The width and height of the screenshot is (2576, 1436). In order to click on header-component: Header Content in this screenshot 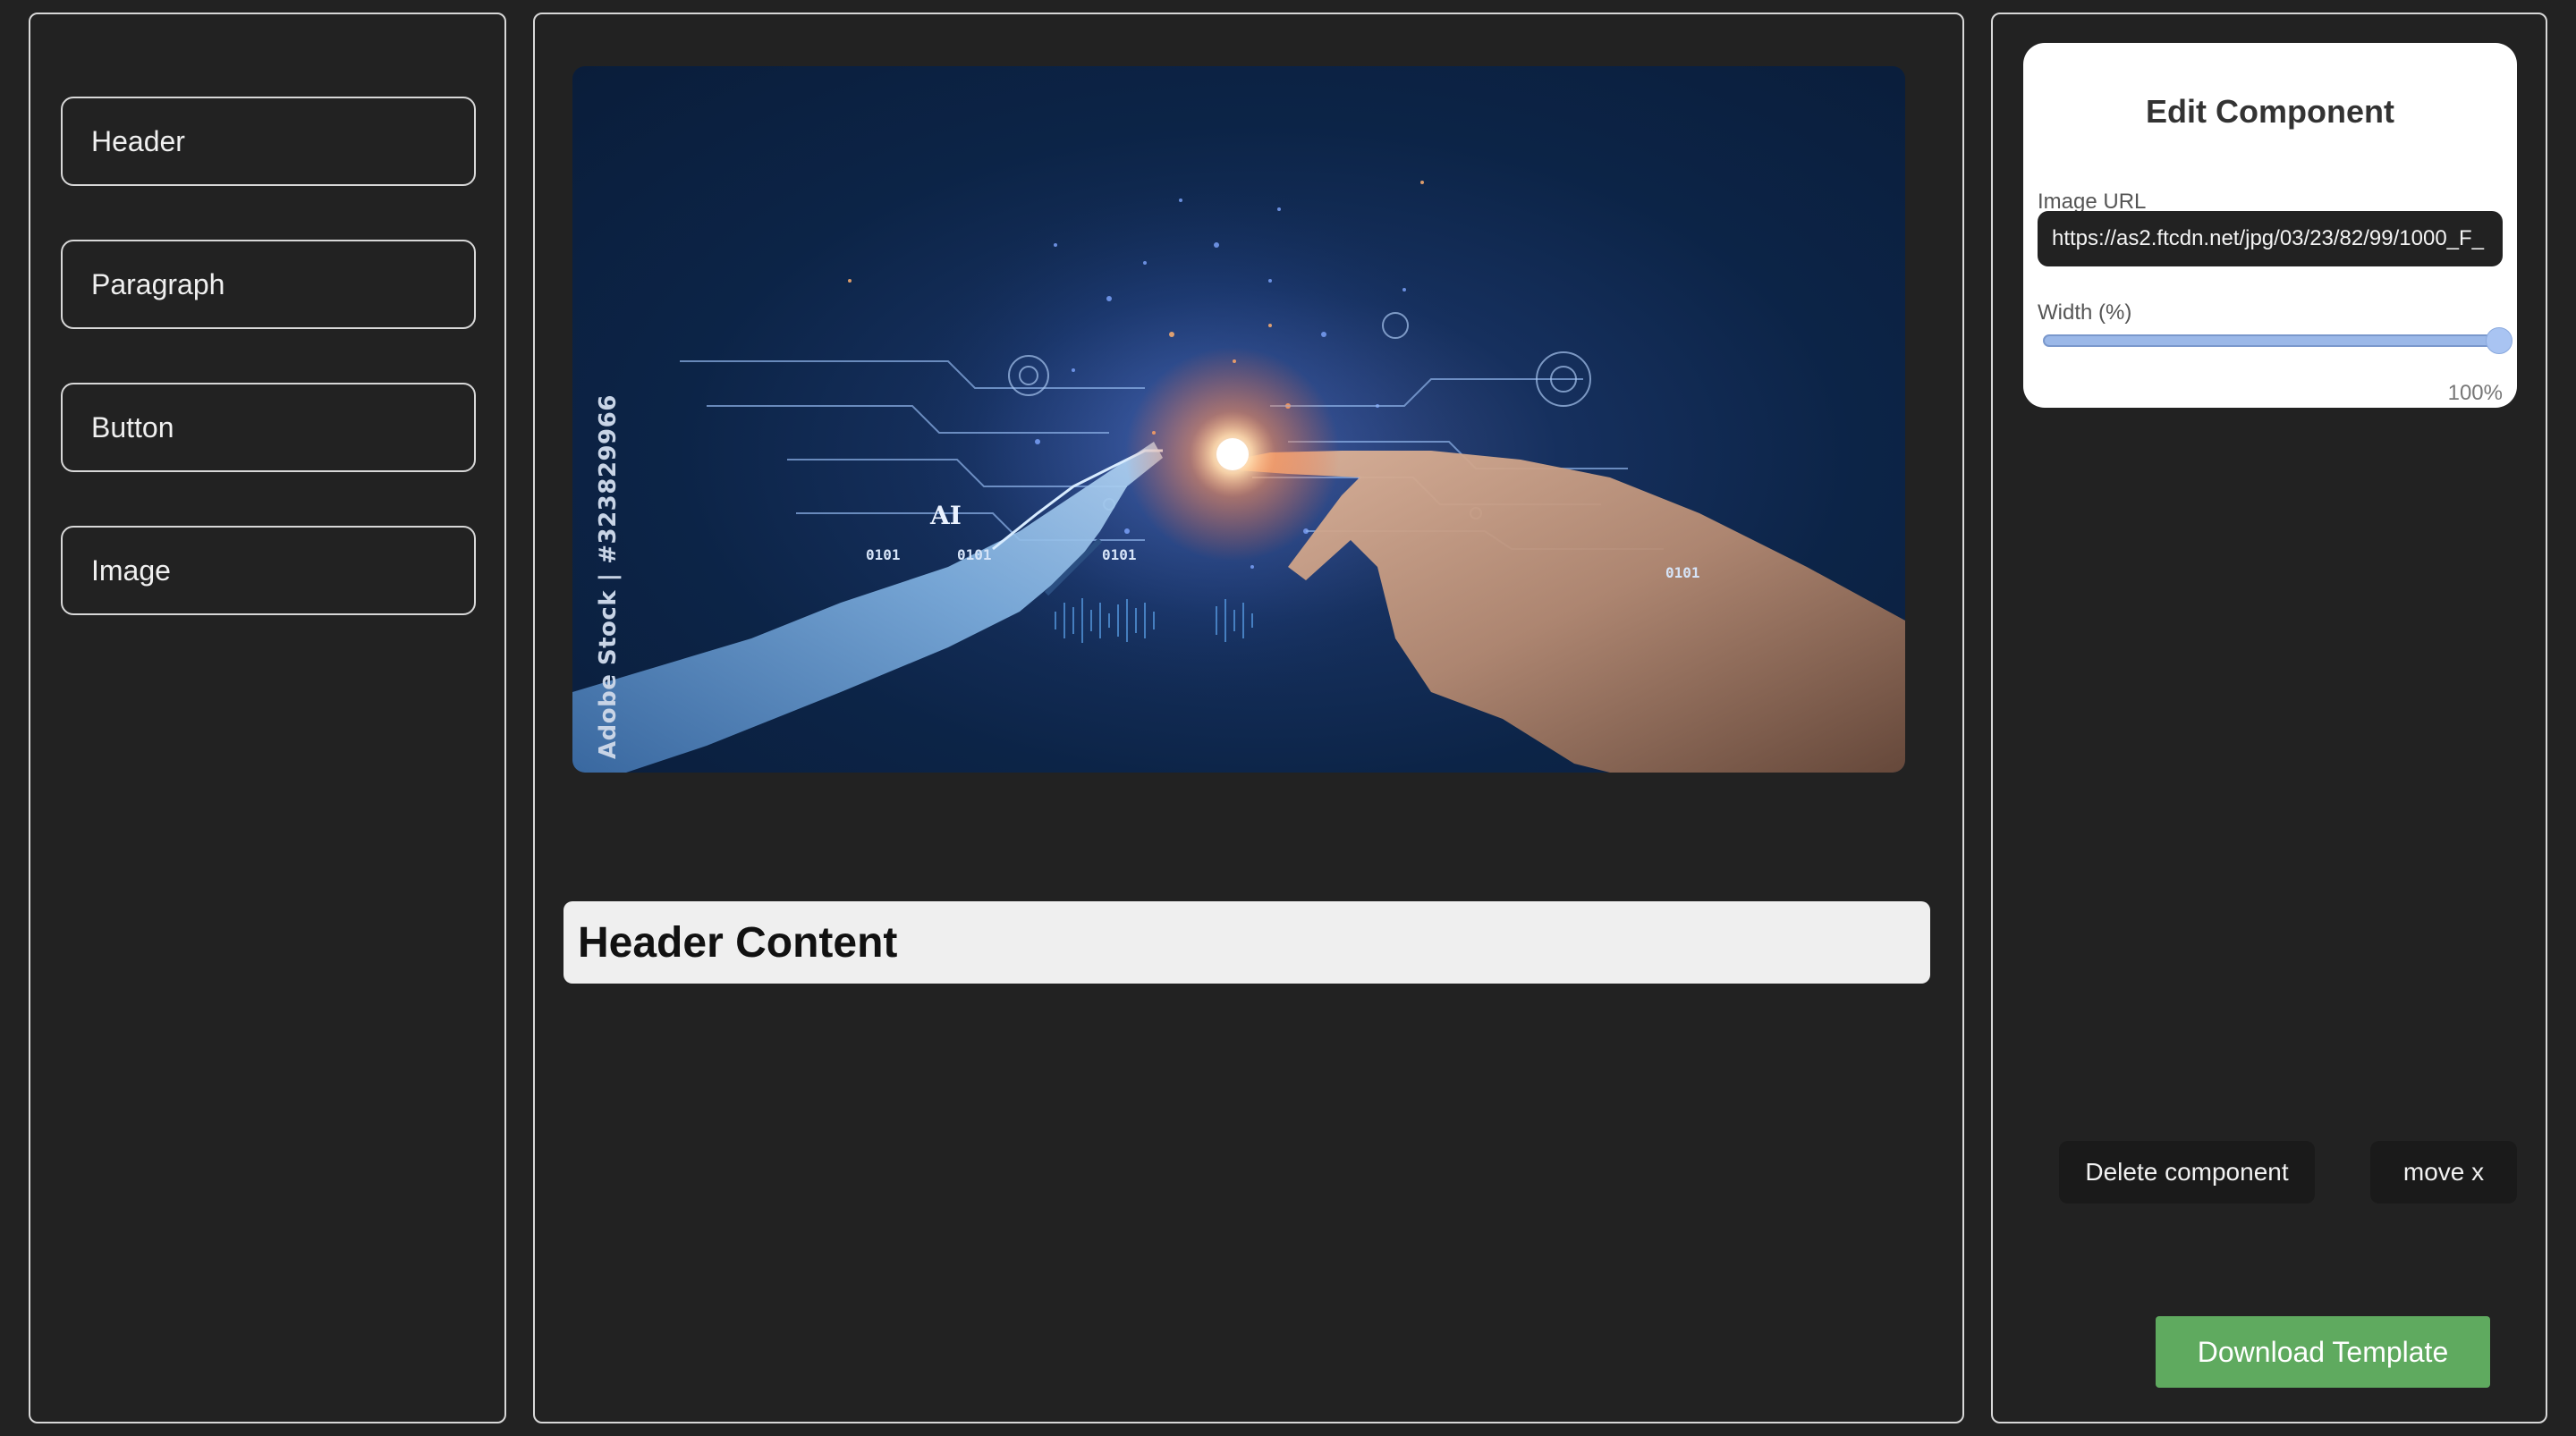, I will do `click(1247, 942)`.